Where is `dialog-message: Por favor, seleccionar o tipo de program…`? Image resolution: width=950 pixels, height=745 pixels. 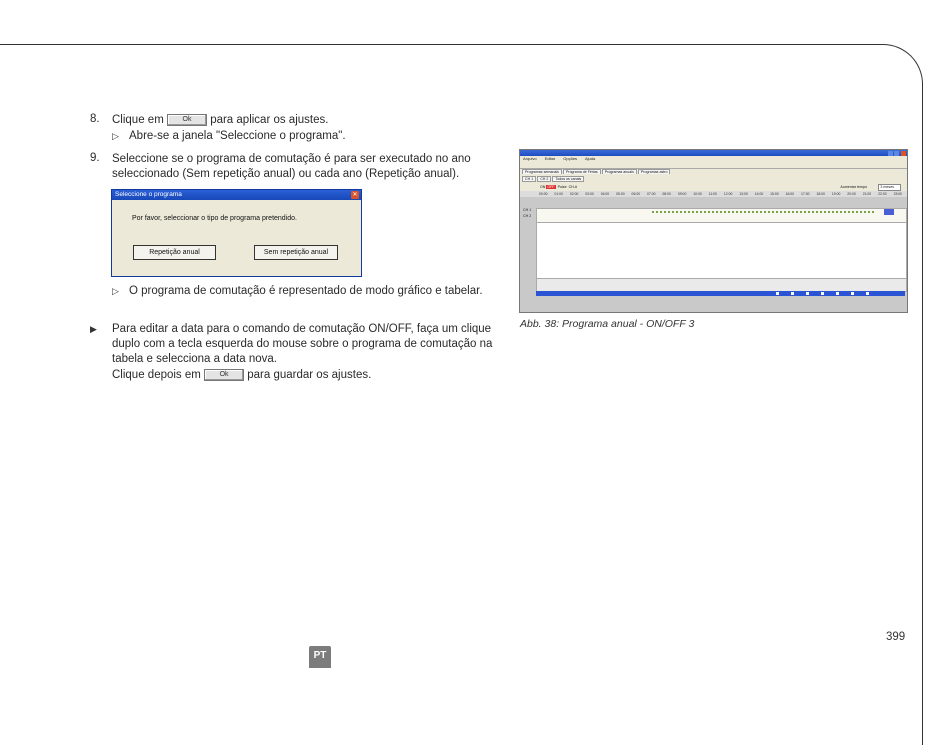
dialog-message: Por favor, seleccionar o tipo de program… is located at coordinates (214, 218).